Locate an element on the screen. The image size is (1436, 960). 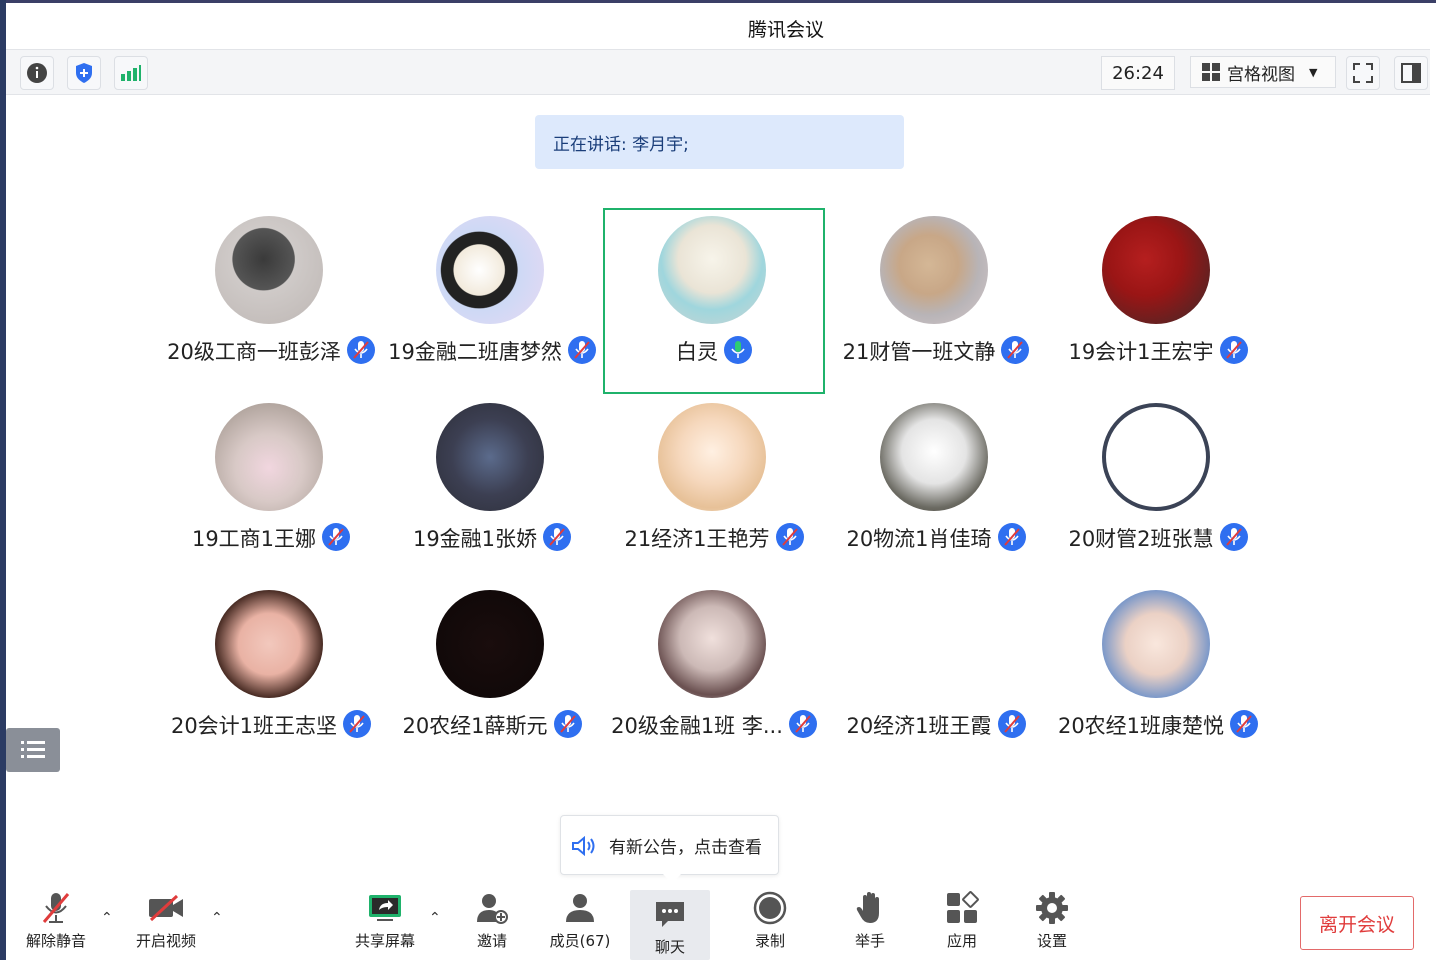
share-screen-label: 共享屏幕 is located at coordinates (384, 941).